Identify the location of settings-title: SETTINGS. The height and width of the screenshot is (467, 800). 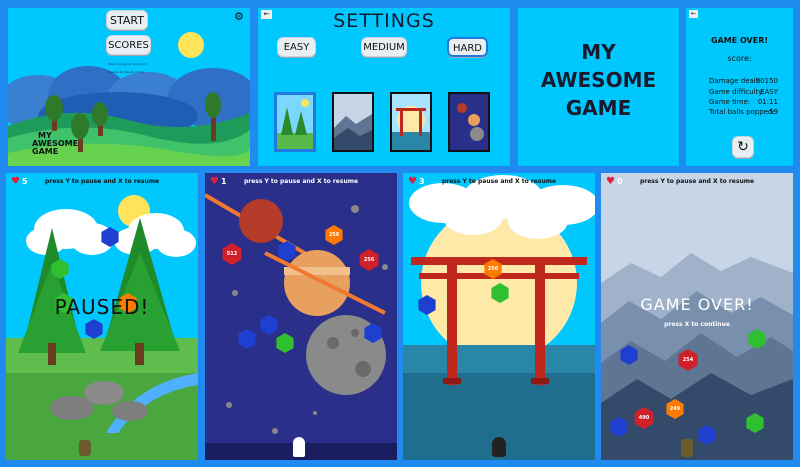
(384, 21).